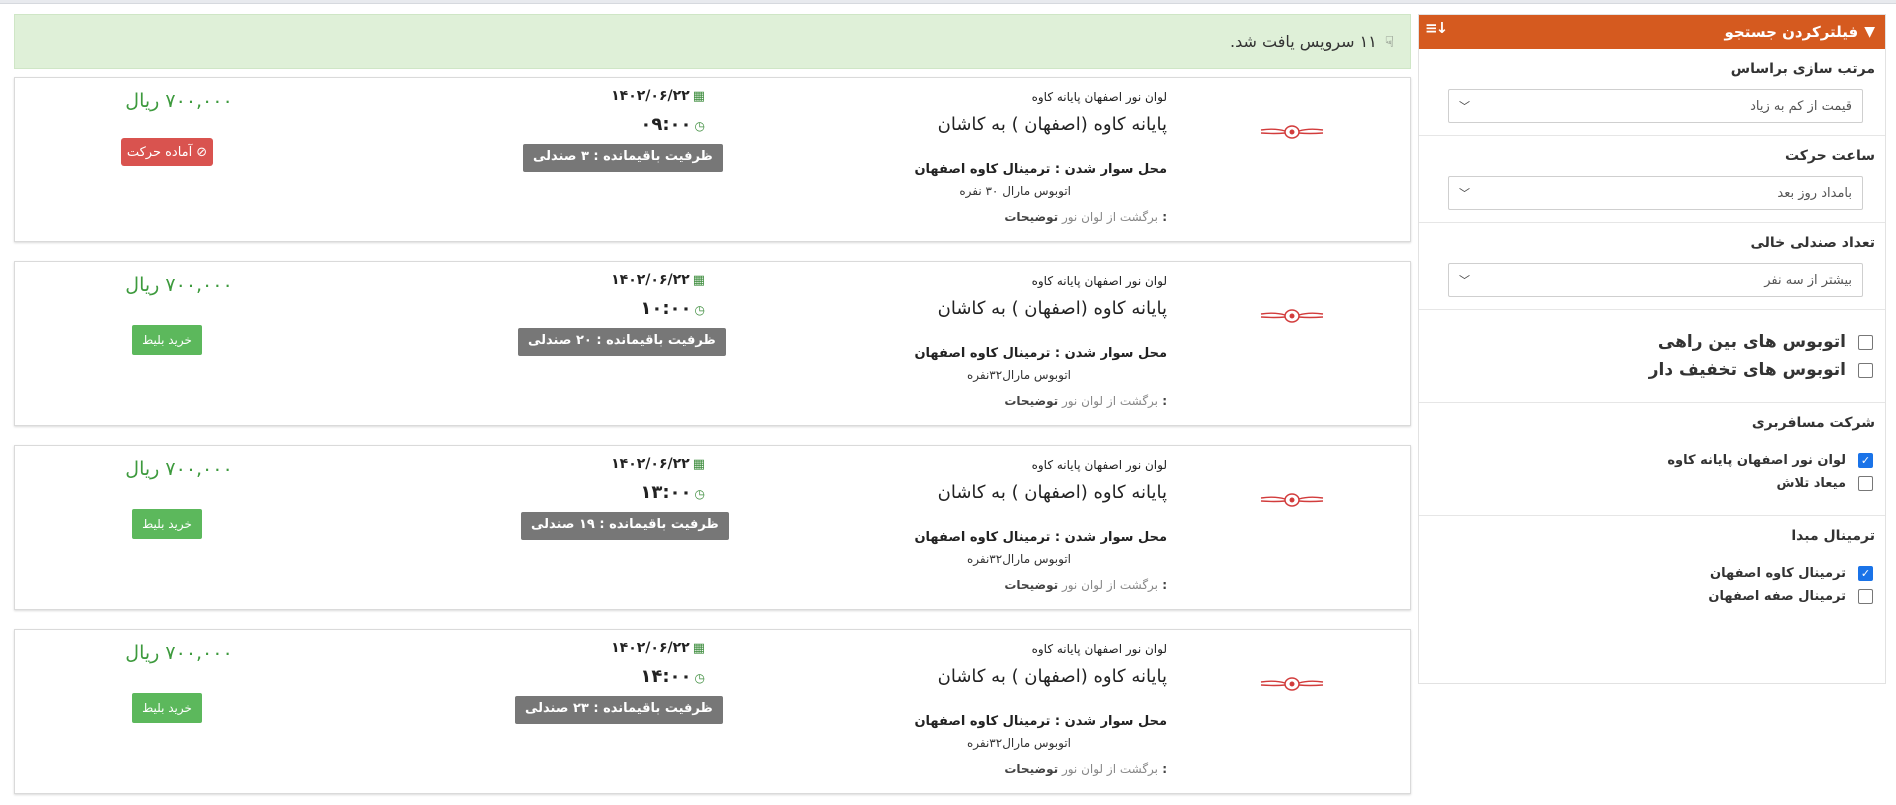  Describe the element at coordinates (1652, 596) in the screenshot. I see `terminal-option: ترمینال صفه اصفهان` at that location.